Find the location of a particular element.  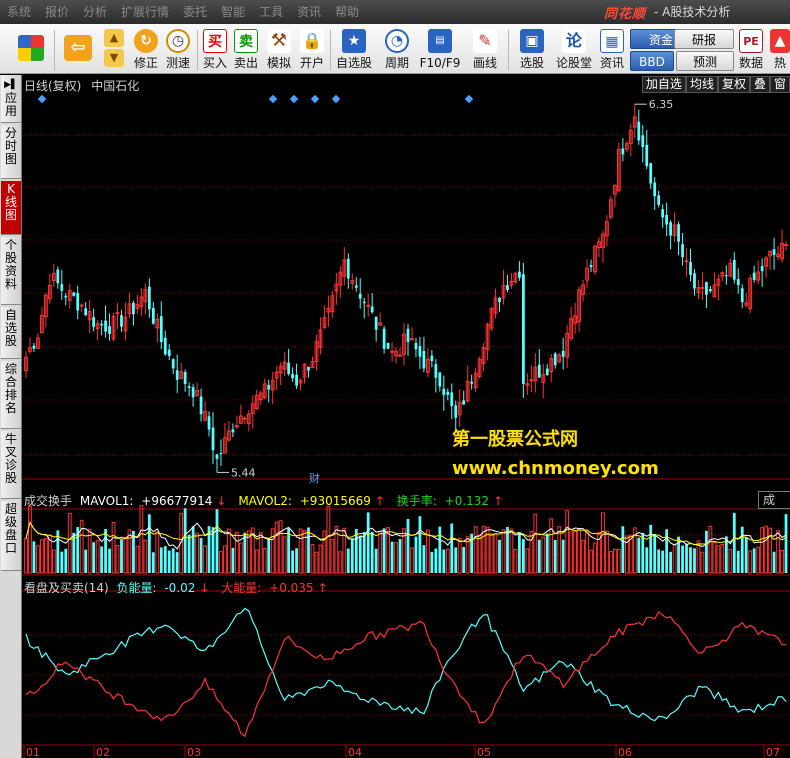

hammer-icon: ⚒ is located at coordinates (279, 41).